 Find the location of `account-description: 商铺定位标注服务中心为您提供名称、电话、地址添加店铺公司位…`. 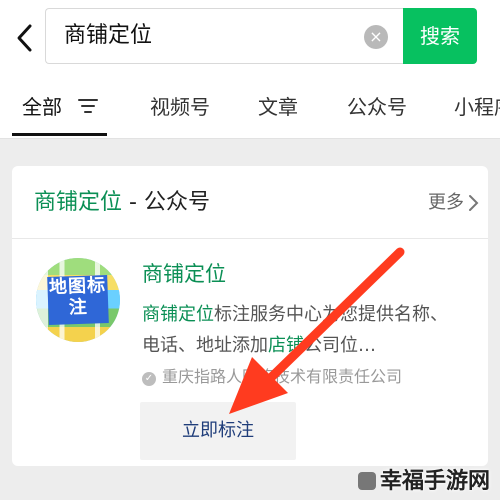

account-description: 商铺定位标注服务中心为您提供名称、电话、地址添加店铺公司位… is located at coordinates (295, 330).